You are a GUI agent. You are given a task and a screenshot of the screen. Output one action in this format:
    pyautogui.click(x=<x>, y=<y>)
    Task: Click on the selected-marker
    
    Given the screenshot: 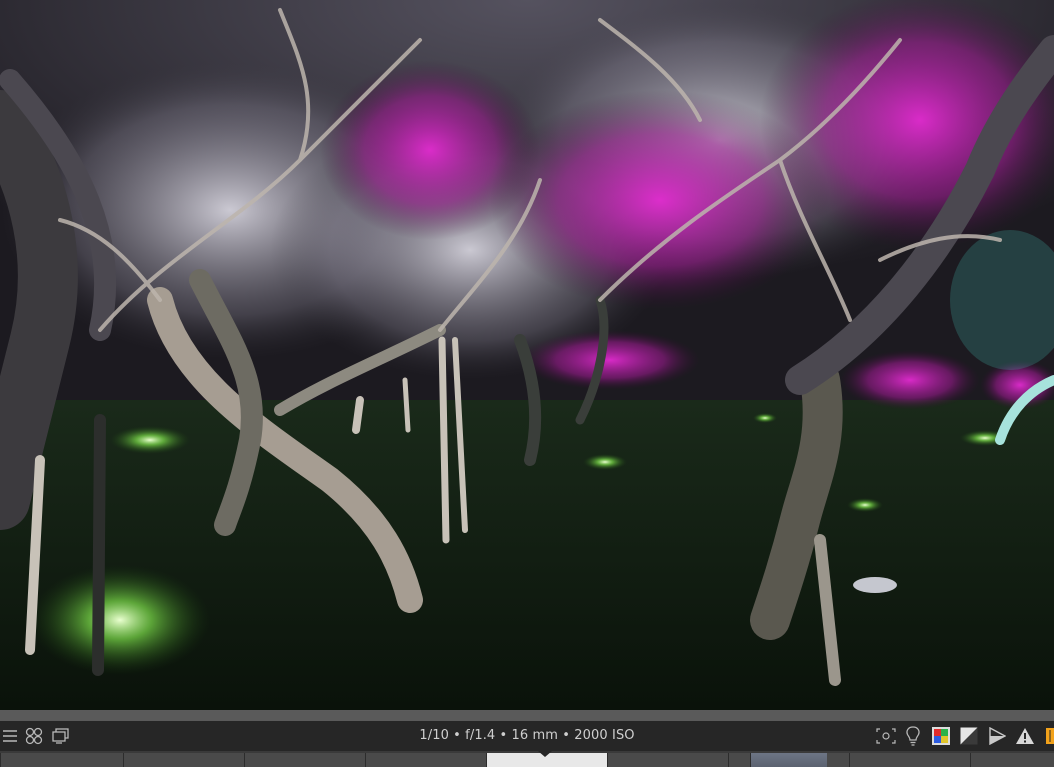 What is the action you would take?
    pyautogui.click(x=545, y=754)
    